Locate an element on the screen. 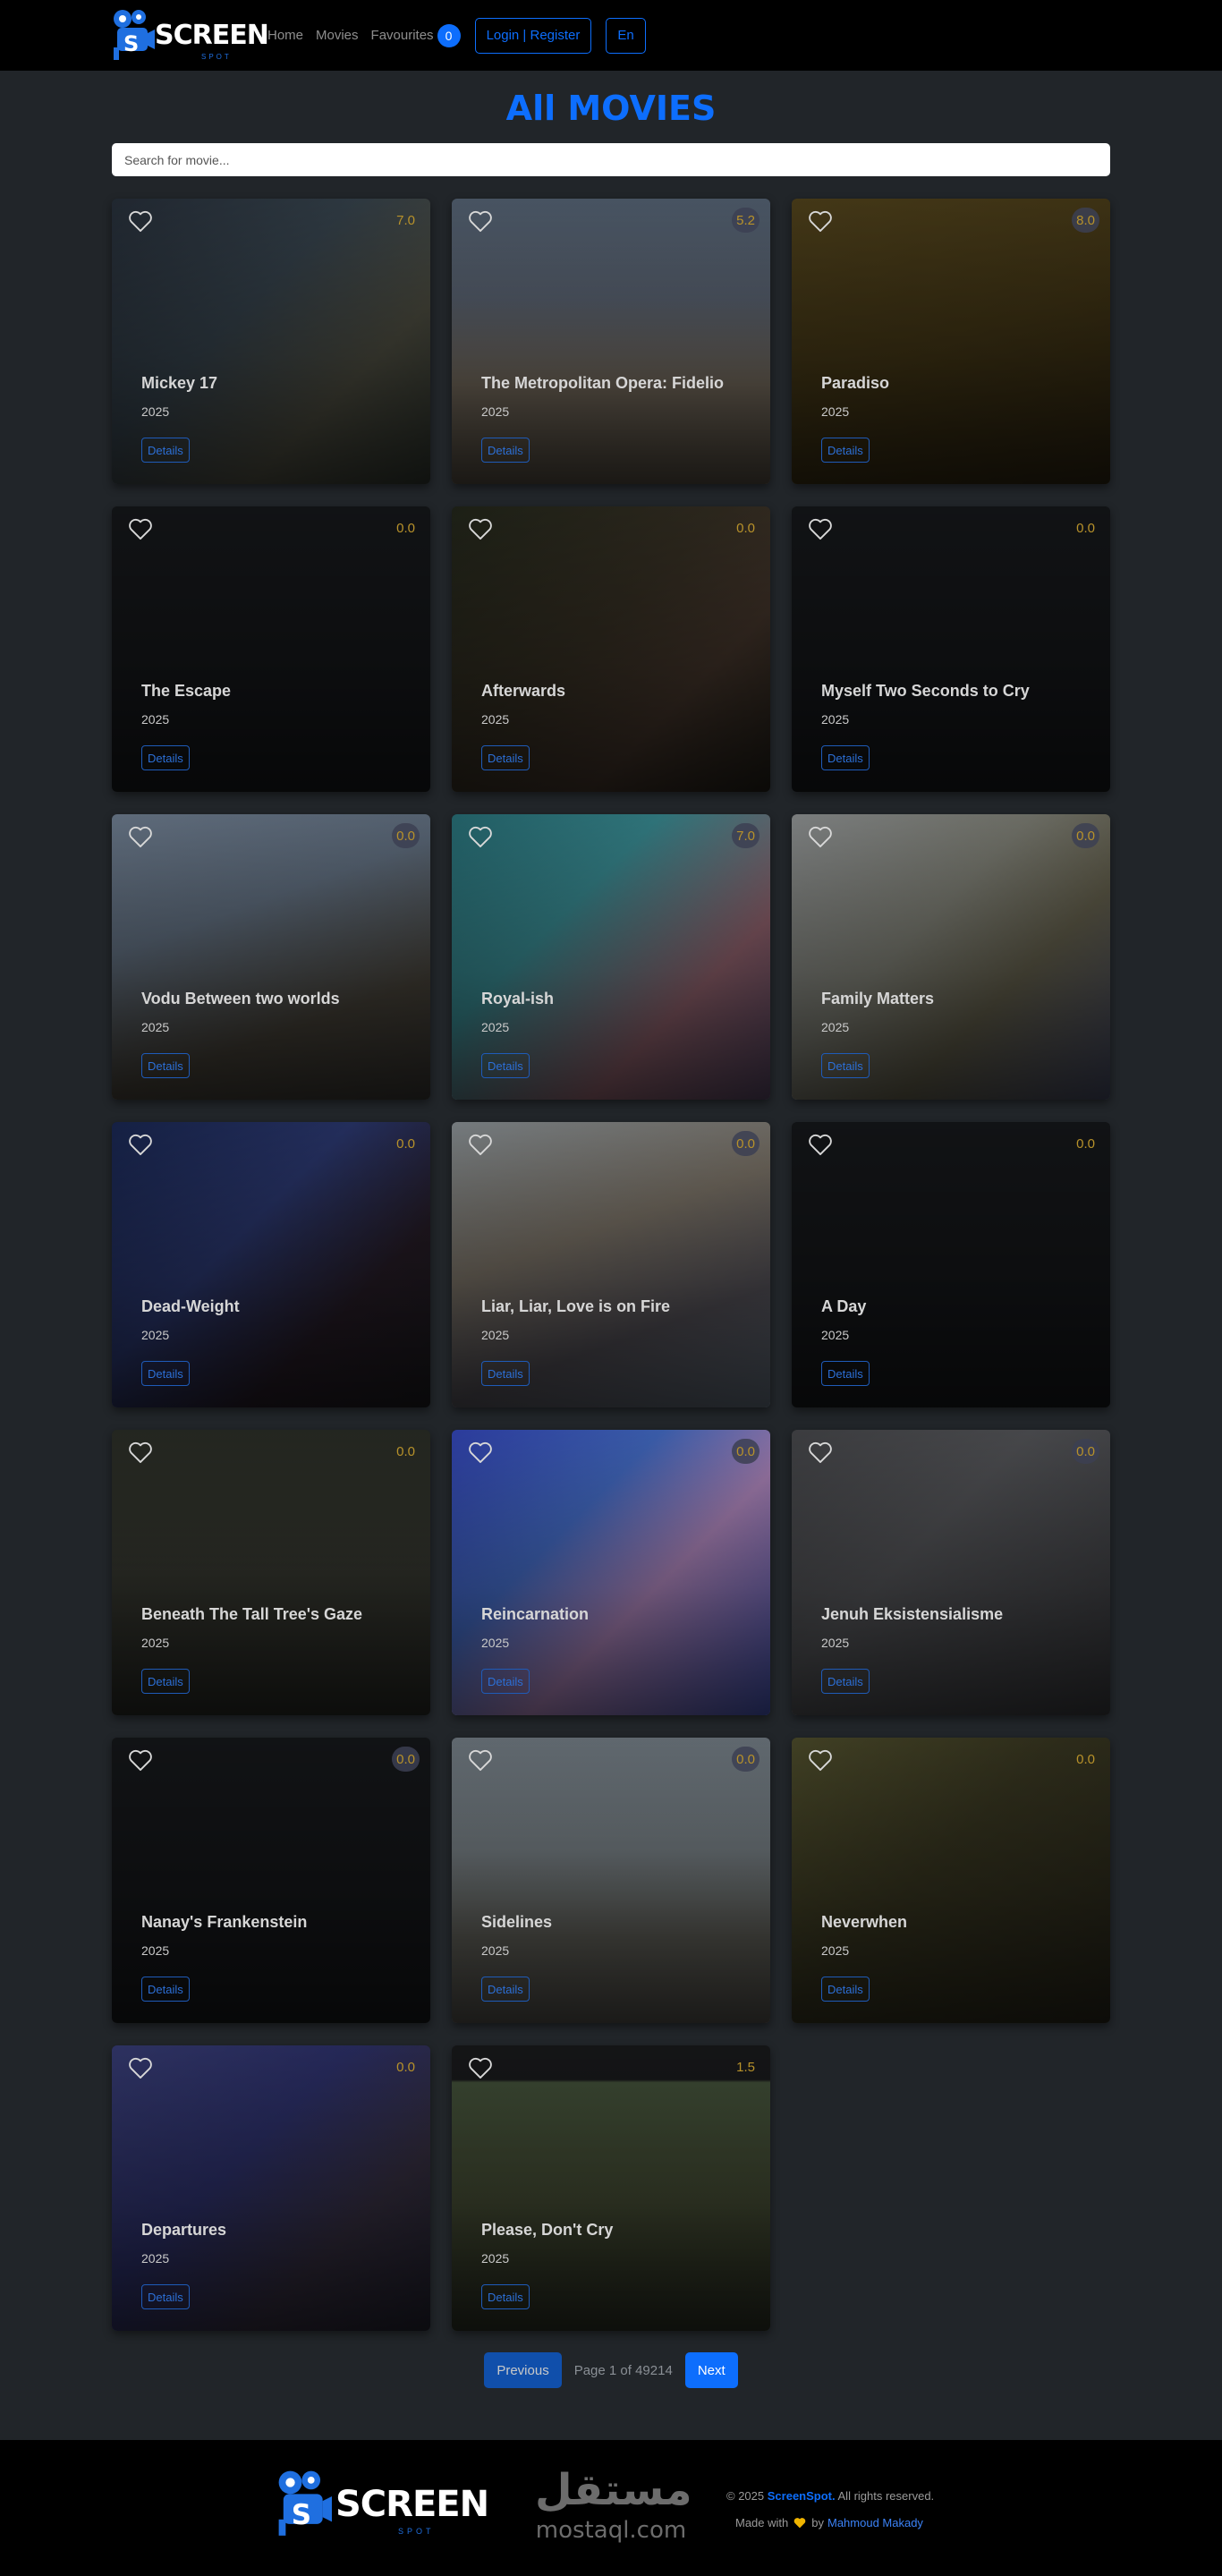  brand-logo: S SCREEN SPOT is located at coordinates (190, 35).